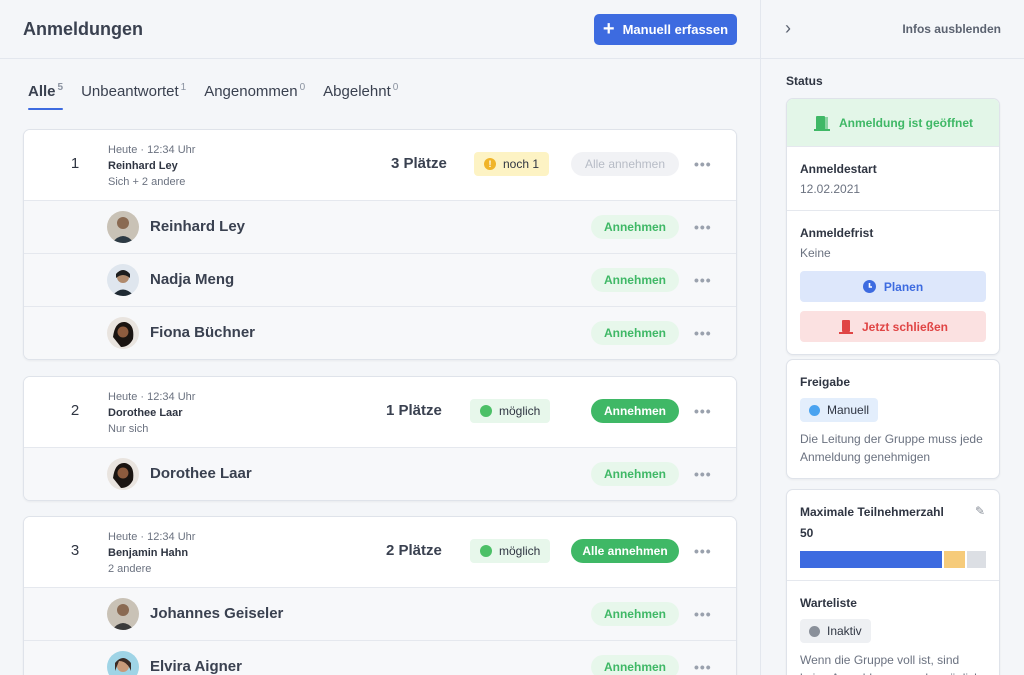 This screenshot has height=675, width=1024. What do you see at coordinates (147, 182) in the screenshot?
I see `group-subtext: Sich + 2 andere` at bounding box center [147, 182].